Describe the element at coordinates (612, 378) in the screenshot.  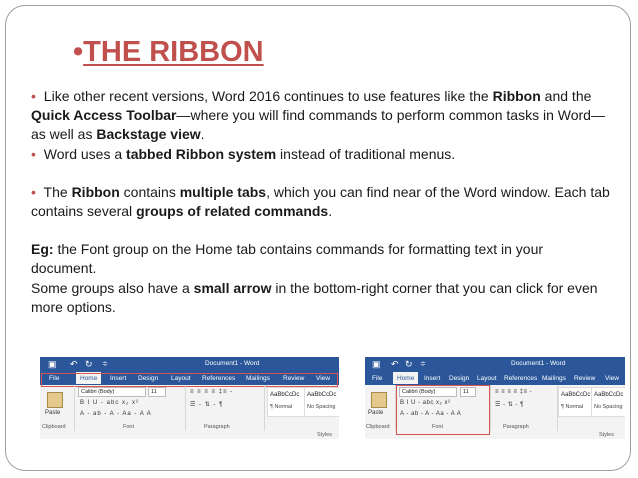
I see `tab-view: View` at that location.